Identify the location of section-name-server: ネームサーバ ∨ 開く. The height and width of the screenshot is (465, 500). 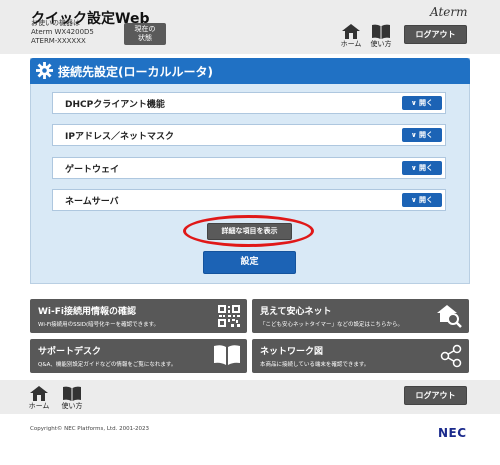
(249, 200).